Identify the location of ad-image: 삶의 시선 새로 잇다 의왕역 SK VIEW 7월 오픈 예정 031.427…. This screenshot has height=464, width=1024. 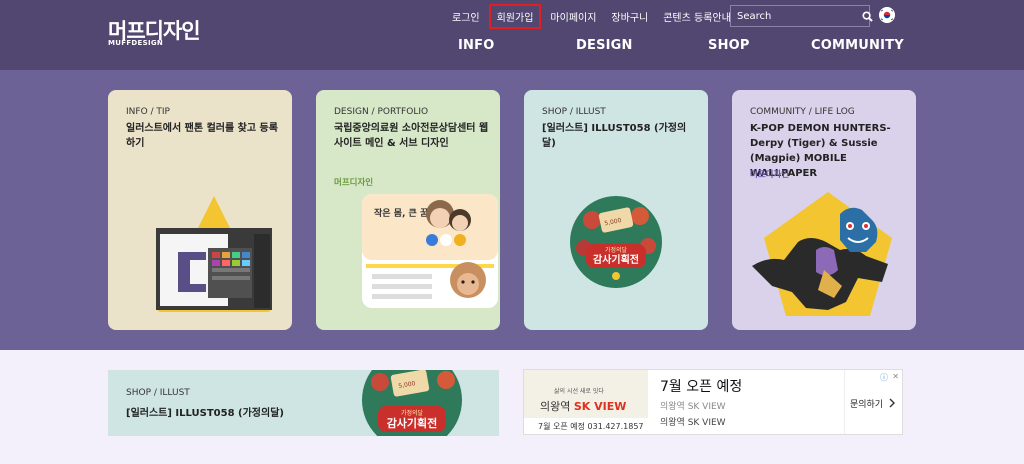
(586, 402).